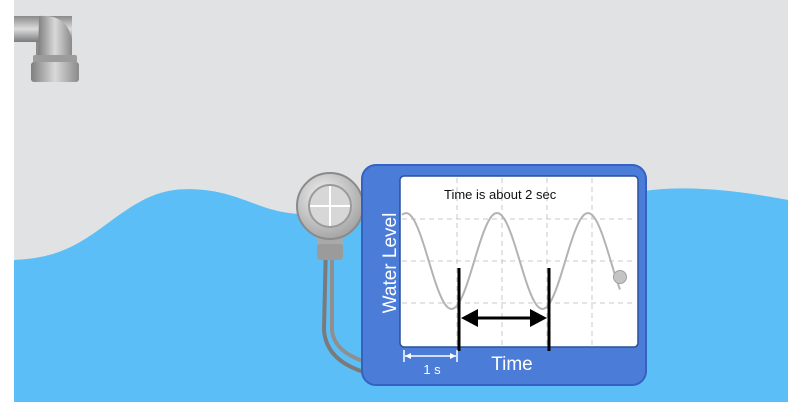  Describe the element at coordinates (46, 48) in the screenshot. I see `faucet-icon` at that location.